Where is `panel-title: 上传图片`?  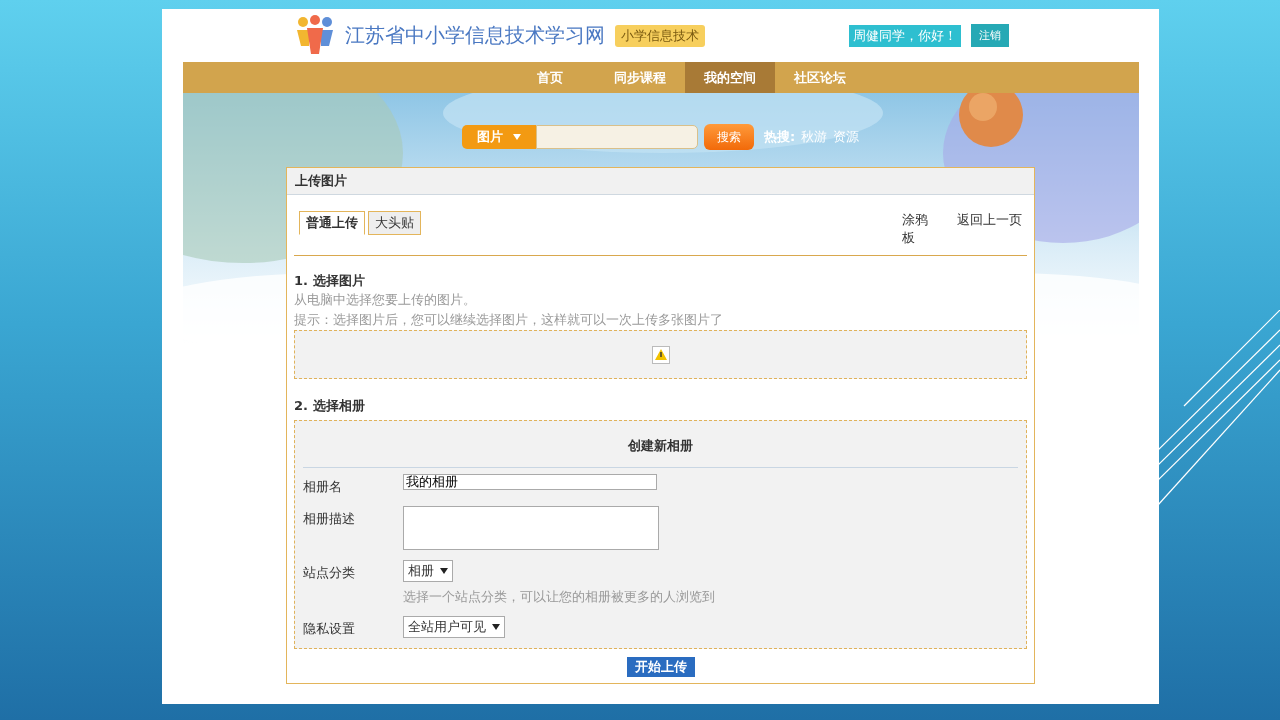
panel-title: 上传图片 is located at coordinates (660, 181).